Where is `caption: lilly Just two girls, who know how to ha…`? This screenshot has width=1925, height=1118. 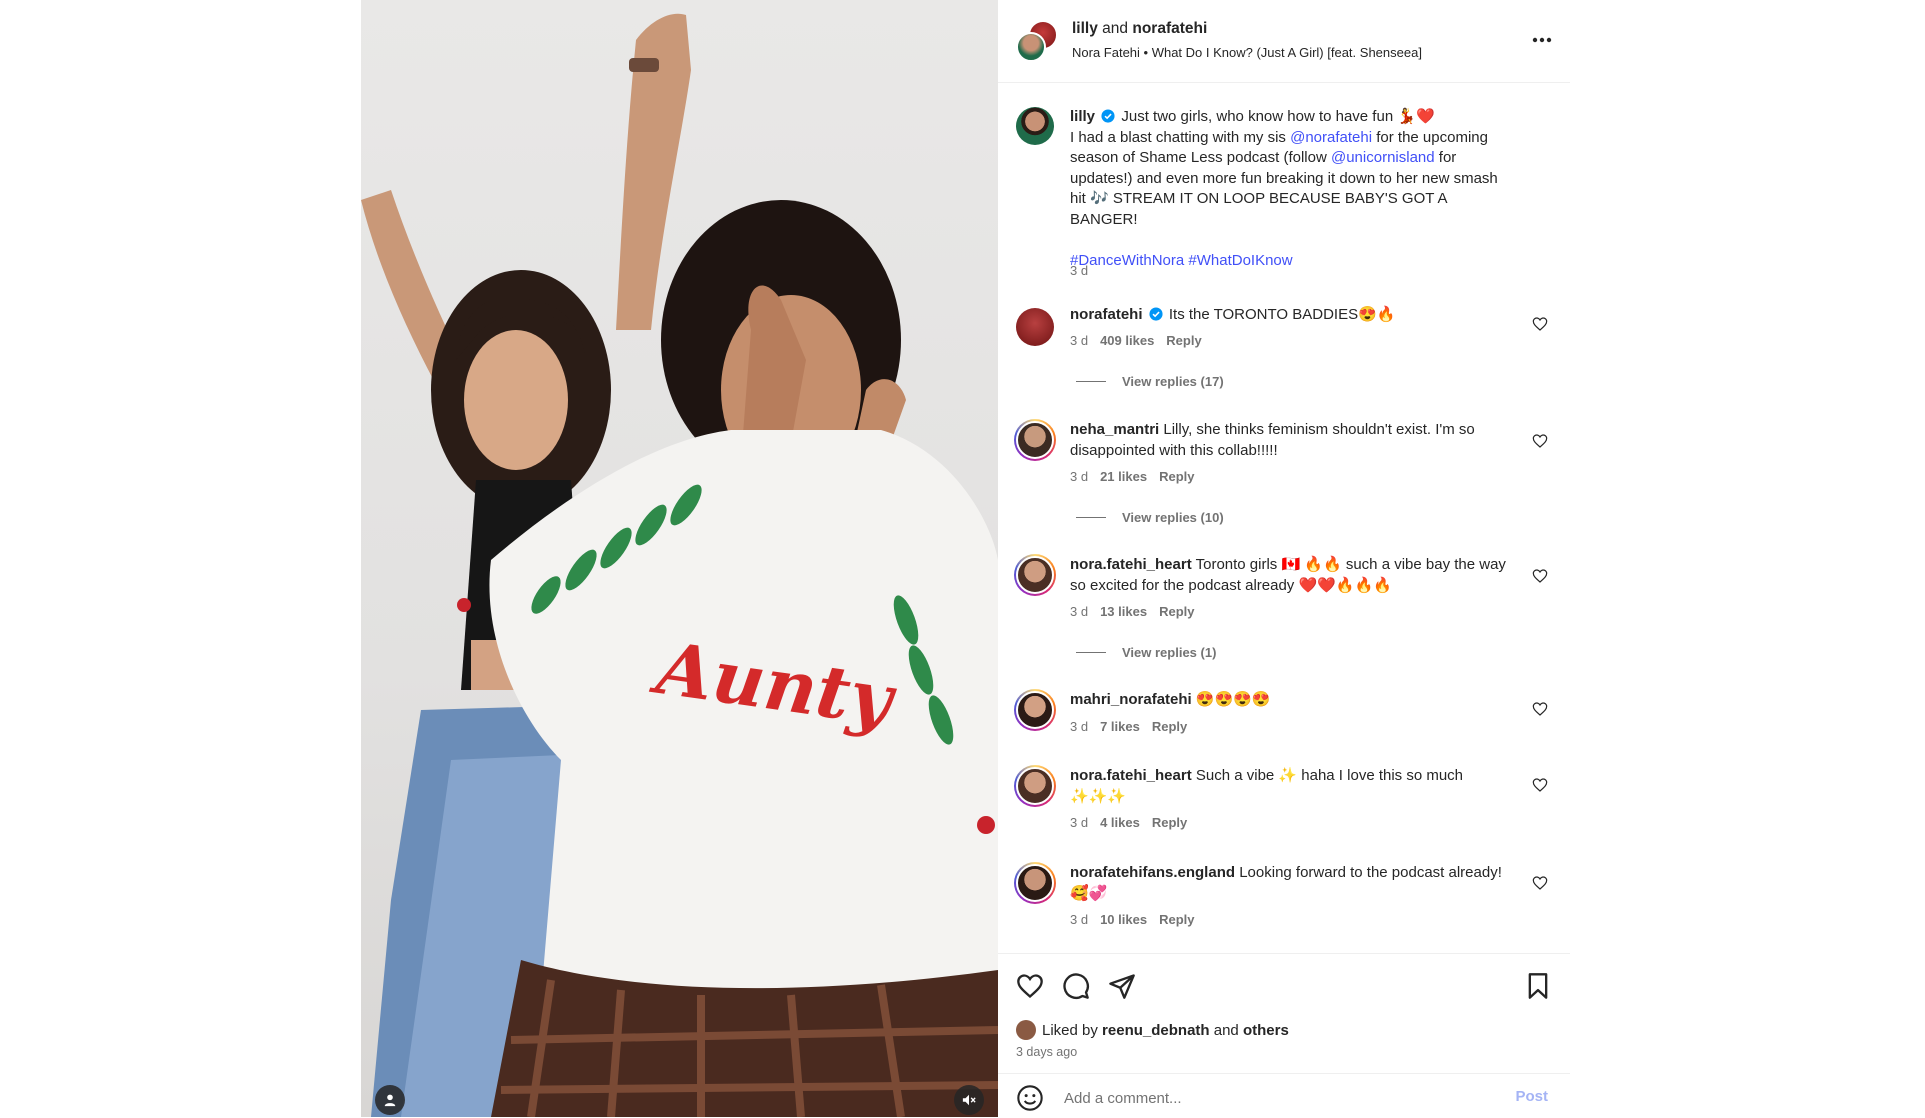
caption: lilly Just two girls, who know how to ha… is located at coordinates (1292, 189).